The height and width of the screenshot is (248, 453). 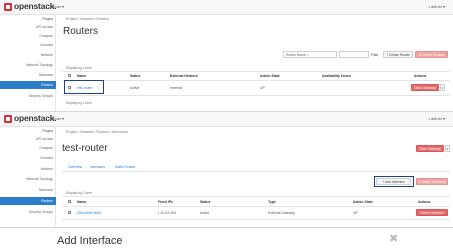 What do you see at coordinates (87, 19) in the screenshot?
I see `breadcrumb: Project / Network / Routers` at bounding box center [87, 19].